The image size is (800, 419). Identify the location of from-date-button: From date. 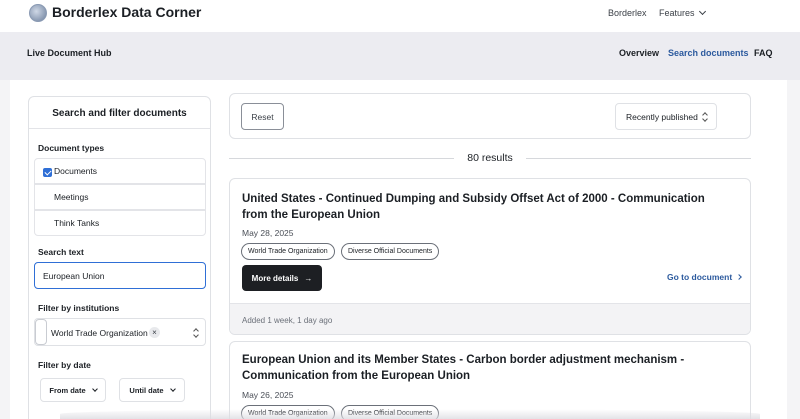
(73, 390).